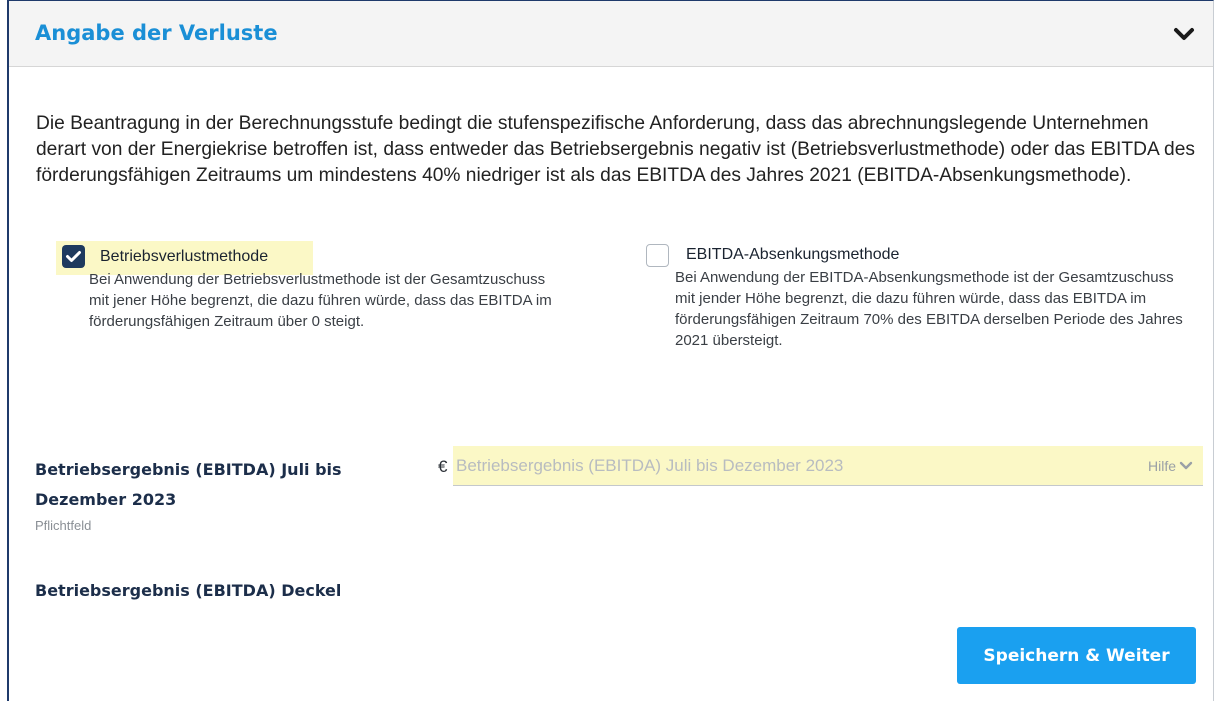 The image size is (1214, 701). Describe the element at coordinates (63, 525) in the screenshot. I see `required-hint: Pflichtfeld` at that location.